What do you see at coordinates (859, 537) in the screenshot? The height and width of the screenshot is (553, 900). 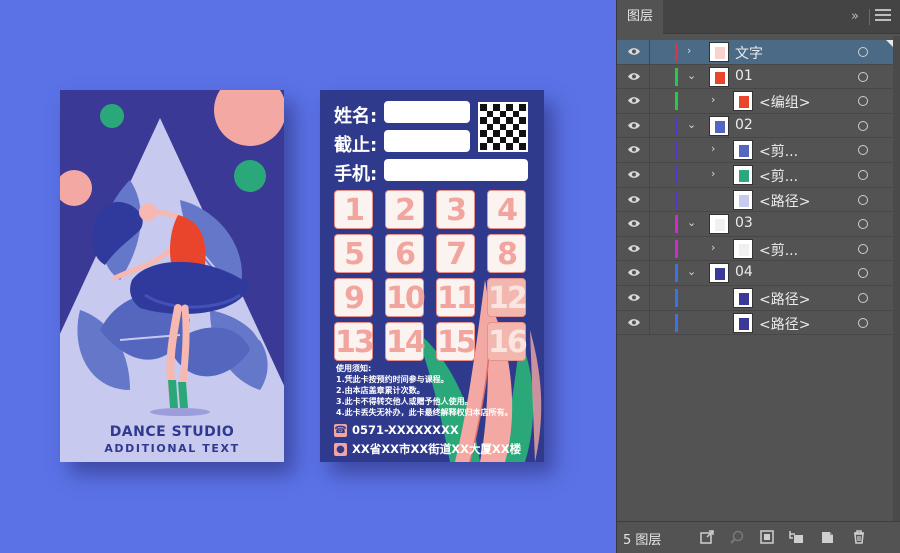 I see `trash-icon` at bounding box center [859, 537].